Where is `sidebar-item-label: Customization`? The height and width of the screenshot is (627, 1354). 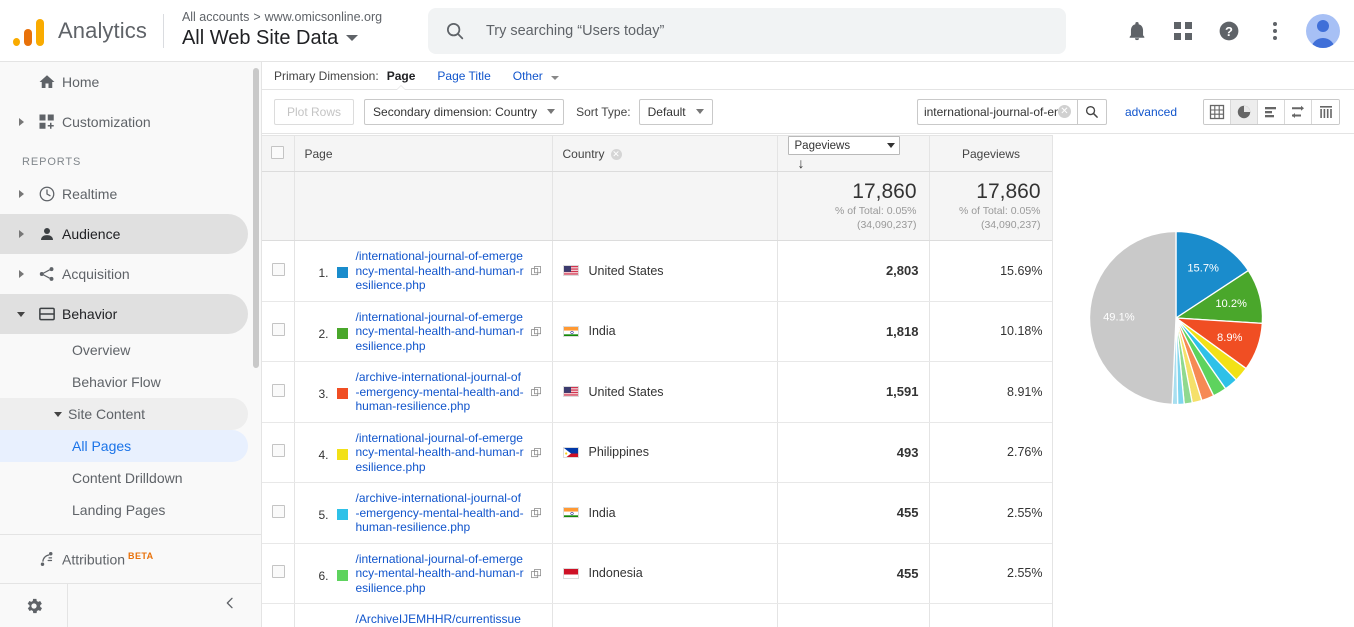
sidebar-item-label: Customization is located at coordinates (106, 122).